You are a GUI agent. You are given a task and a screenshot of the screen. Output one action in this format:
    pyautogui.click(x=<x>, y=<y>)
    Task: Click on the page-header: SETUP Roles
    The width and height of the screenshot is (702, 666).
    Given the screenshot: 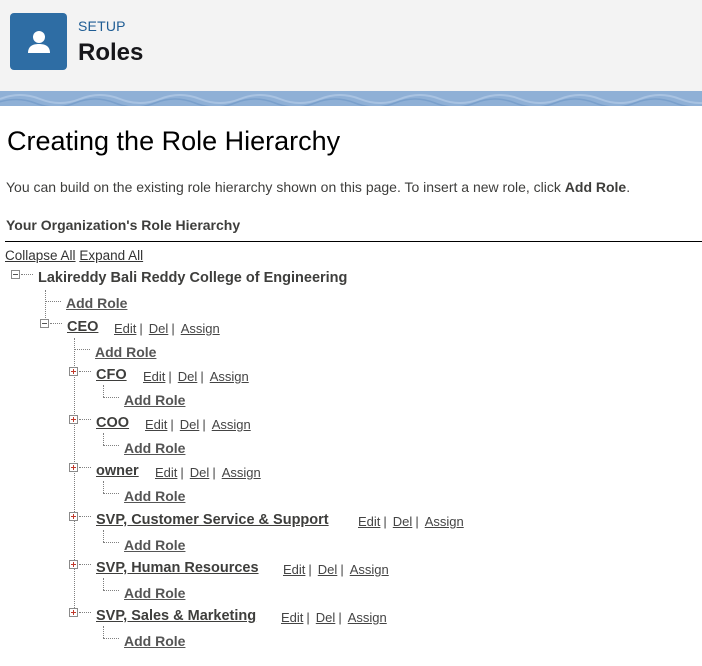 What is the action you would take?
    pyautogui.click(x=351, y=45)
    